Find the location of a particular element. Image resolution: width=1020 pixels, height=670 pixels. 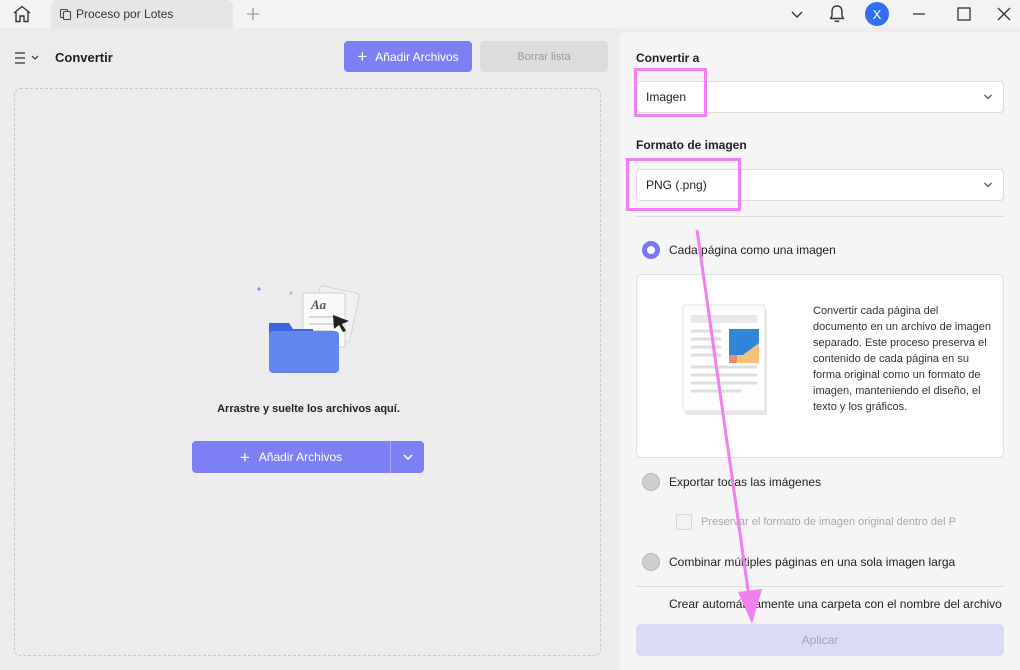

add-files-dropdown-toggle is located at coordinates (407, 457).